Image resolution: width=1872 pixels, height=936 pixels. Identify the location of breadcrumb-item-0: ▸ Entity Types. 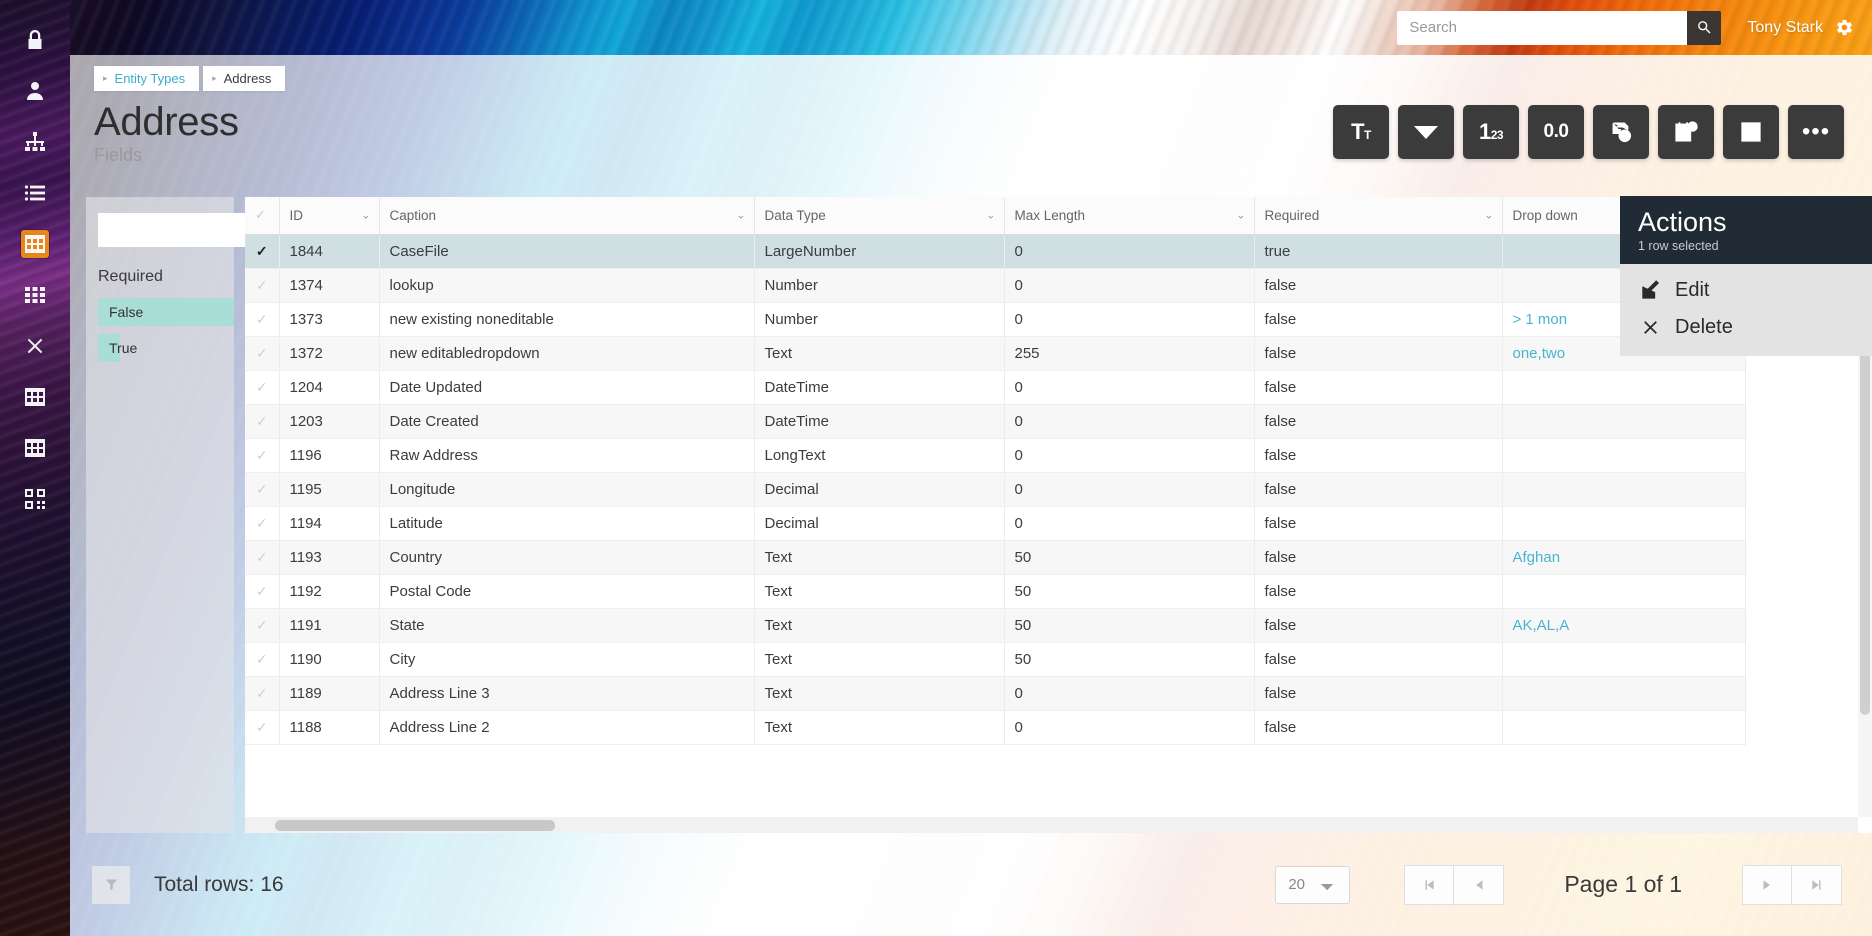
(147, 78).